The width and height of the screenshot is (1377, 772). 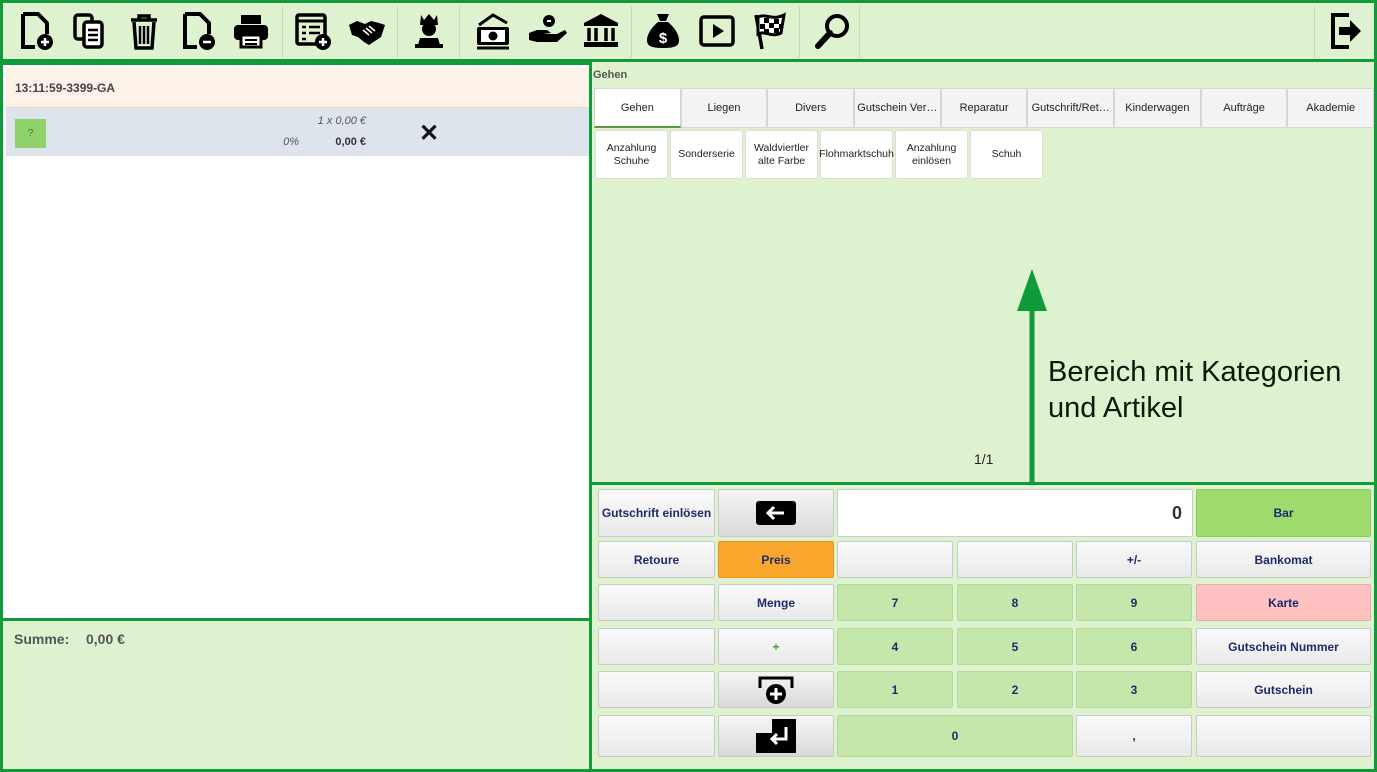 I want to click on user-button, so click(x=429, y=31).